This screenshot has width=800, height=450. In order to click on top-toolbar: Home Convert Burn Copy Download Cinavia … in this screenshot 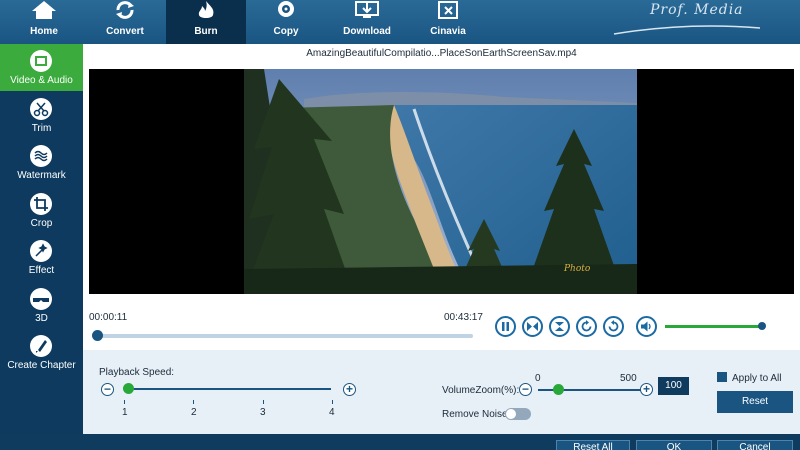, I will do `click(400, 22)`.